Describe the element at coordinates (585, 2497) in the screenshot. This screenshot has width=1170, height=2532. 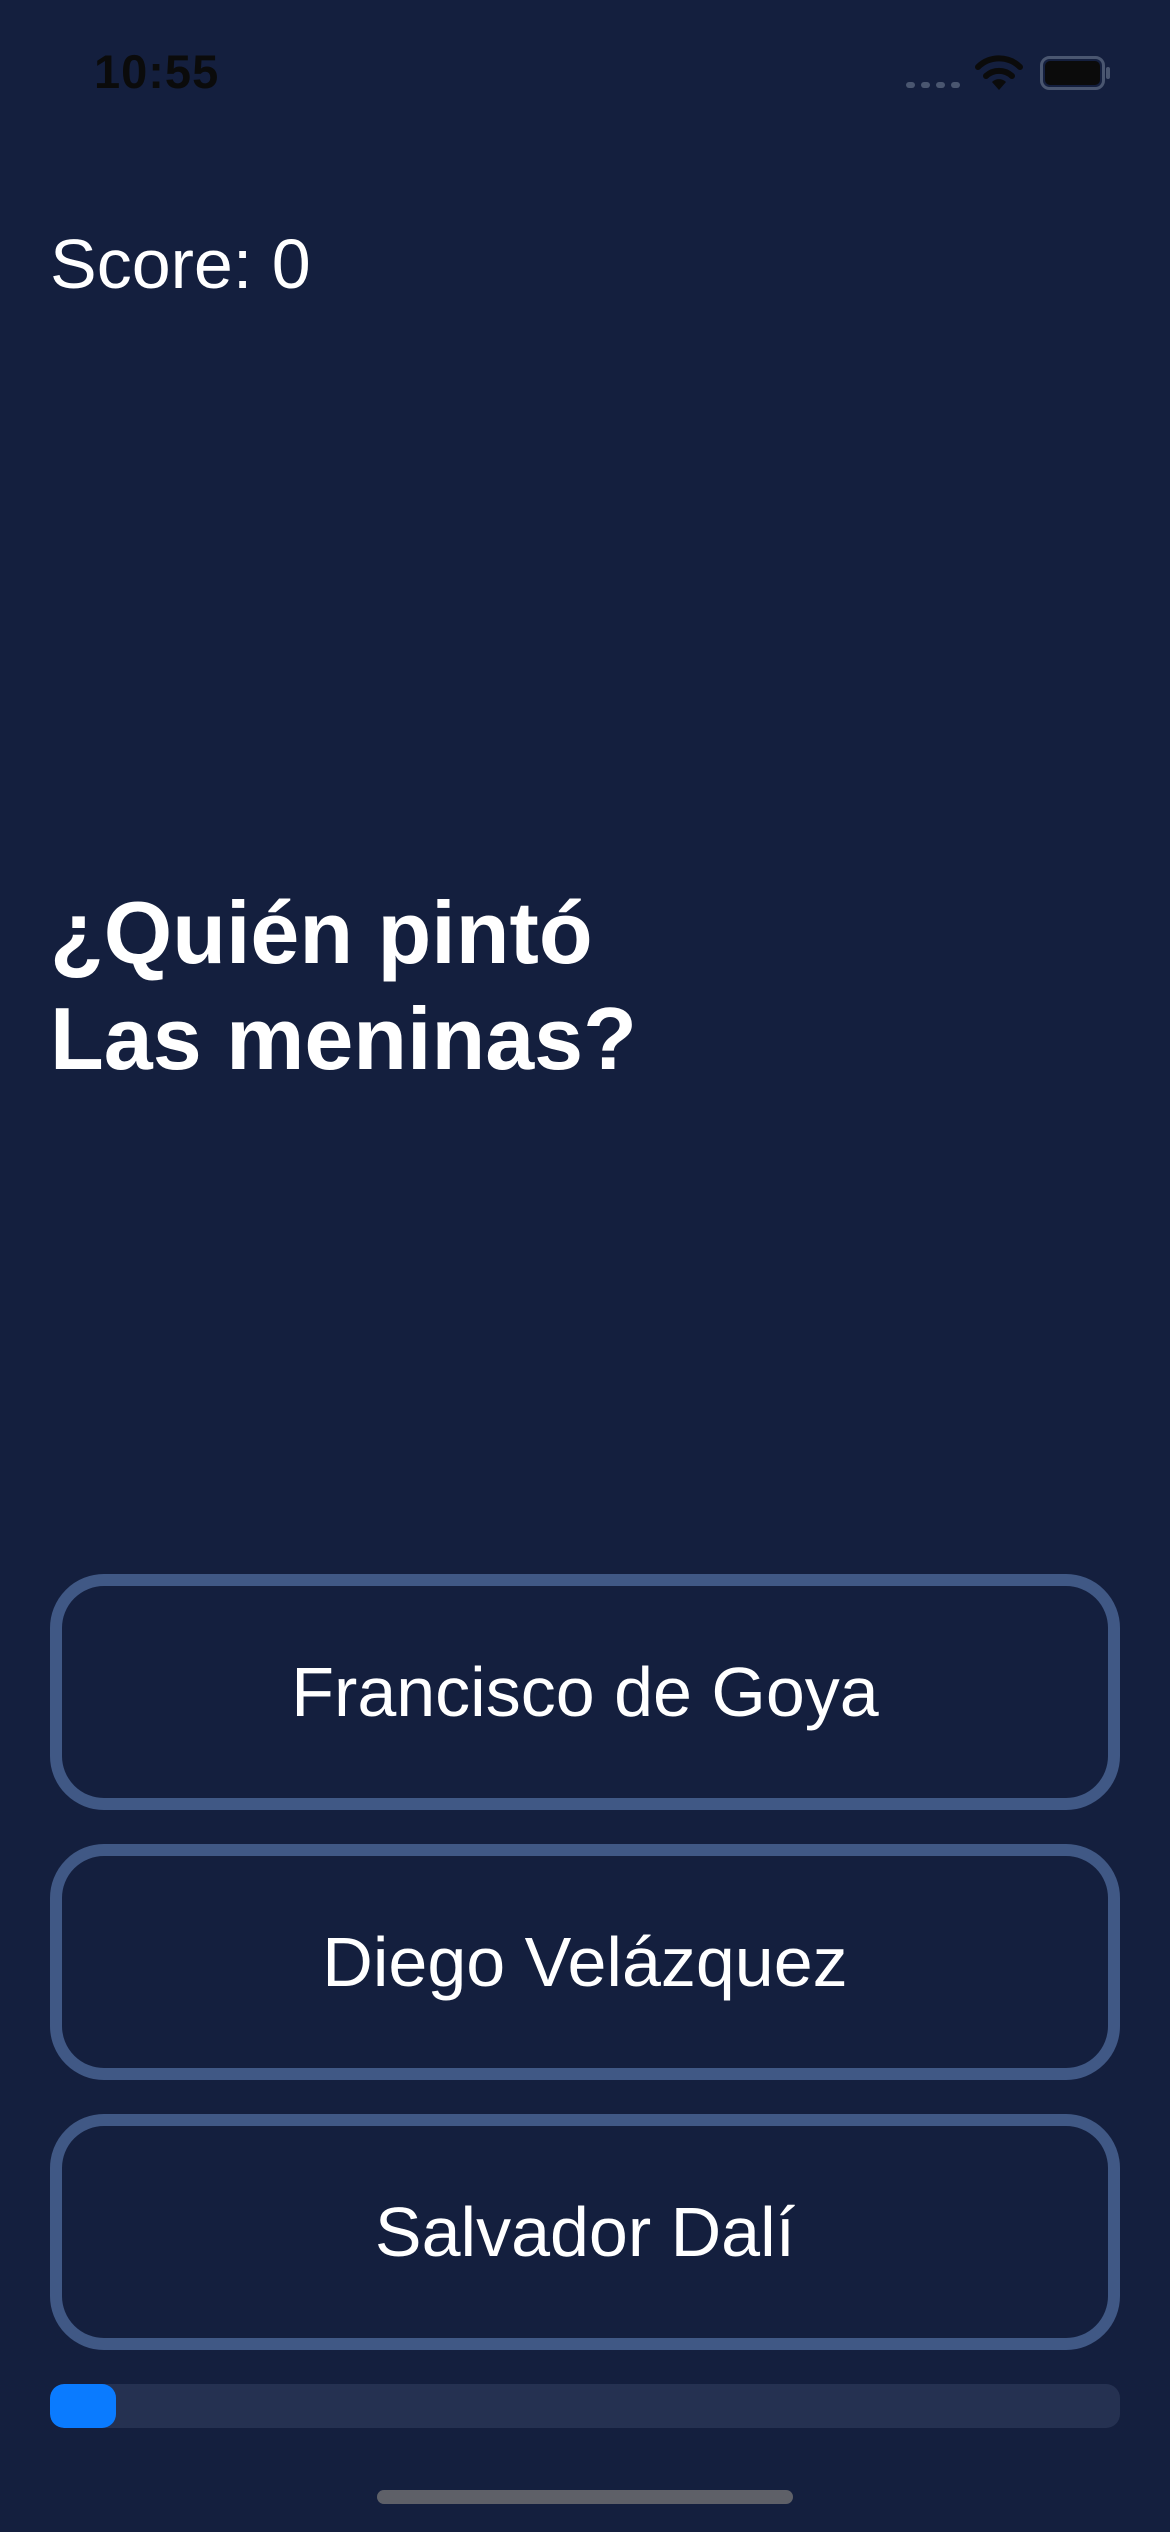
I see `home-indicator` at that location.